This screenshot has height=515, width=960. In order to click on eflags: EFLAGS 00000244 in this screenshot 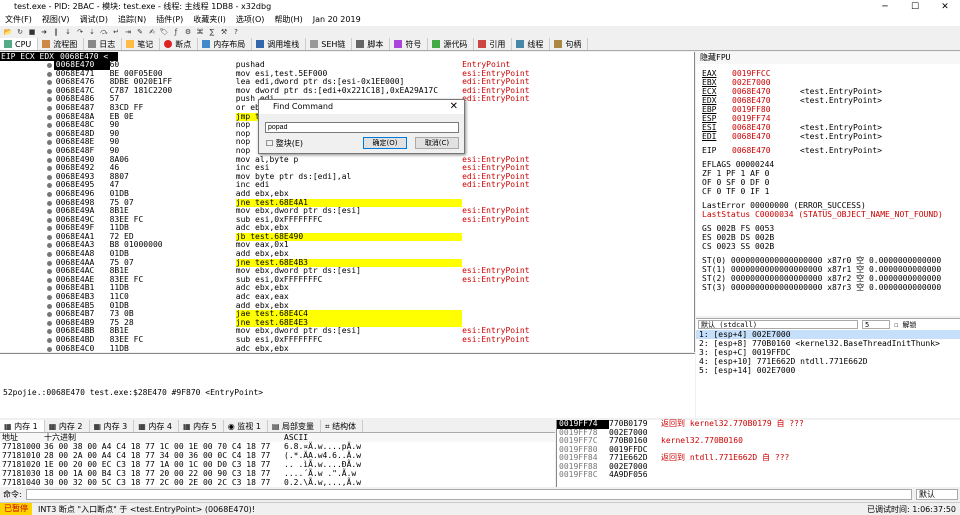, I will do `click(828, 164)`.